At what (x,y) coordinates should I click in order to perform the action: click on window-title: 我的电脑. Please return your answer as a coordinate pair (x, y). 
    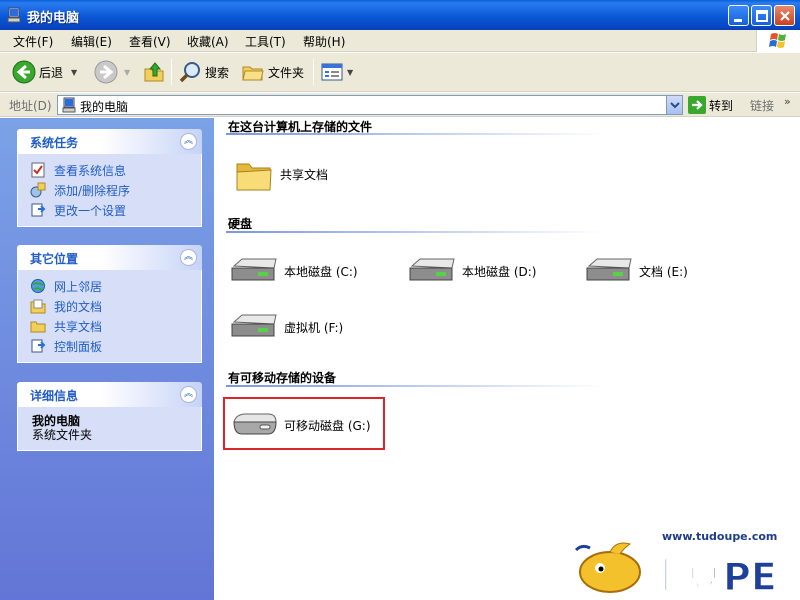
    Looking at the image, I should click on (53, 18).